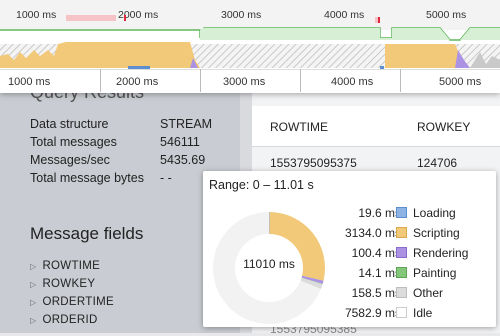 This screenshot has width=500, height=336. What do you see at coordinates (180, 142) in the screenshot?
I see `info-value: 546111` at bounding box center [180, 142].